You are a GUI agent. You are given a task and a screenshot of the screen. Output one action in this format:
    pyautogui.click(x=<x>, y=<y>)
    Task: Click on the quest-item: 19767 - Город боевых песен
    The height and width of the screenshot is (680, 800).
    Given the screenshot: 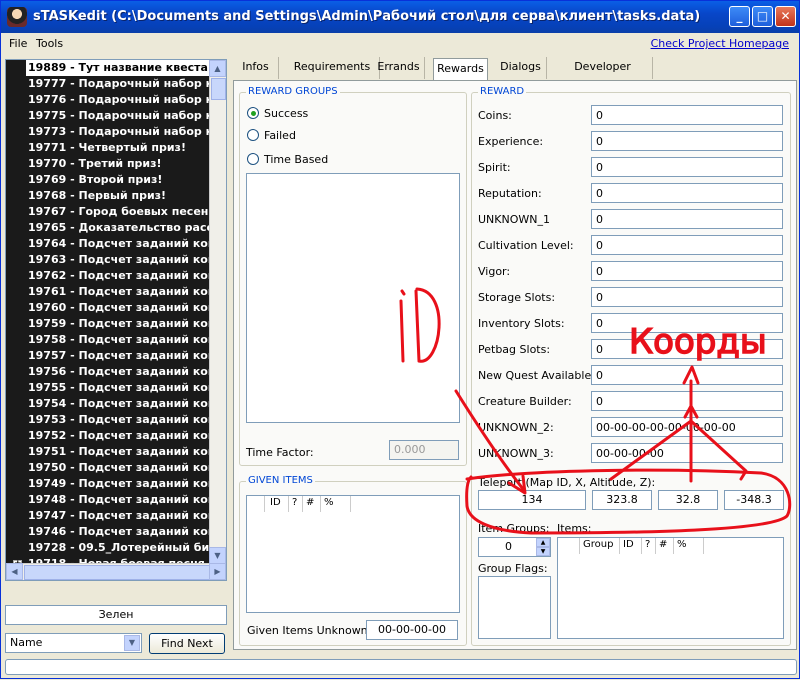 What is the action you would take?
    pyautogui.click(x=116, y=212)
    